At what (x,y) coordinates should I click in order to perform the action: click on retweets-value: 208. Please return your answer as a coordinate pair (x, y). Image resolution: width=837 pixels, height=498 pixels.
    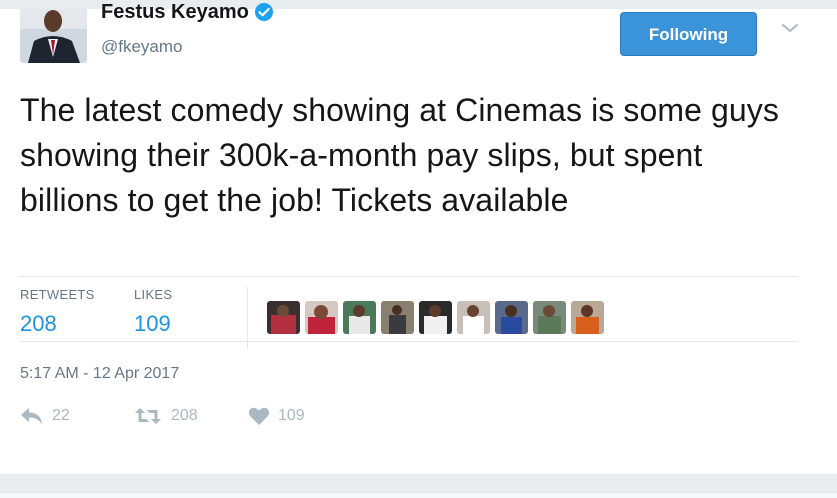
    Looking at the image, I should click on (38, 323).